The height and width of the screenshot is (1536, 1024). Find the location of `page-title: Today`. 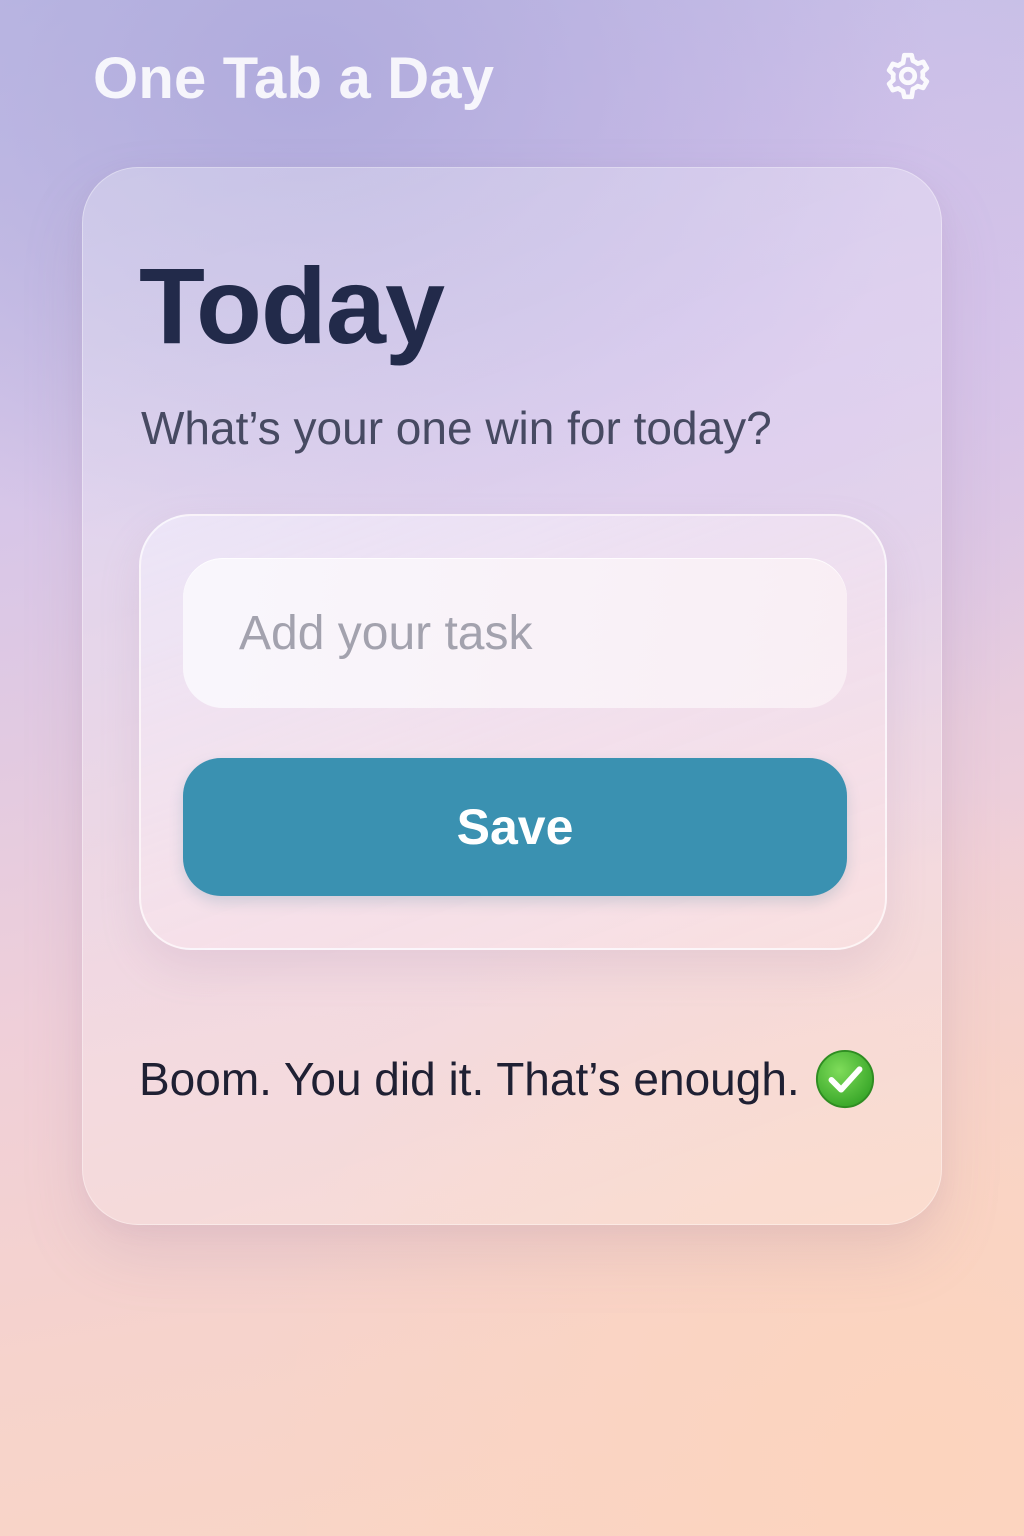

page-title: Today is located at coordinates (292, 305).